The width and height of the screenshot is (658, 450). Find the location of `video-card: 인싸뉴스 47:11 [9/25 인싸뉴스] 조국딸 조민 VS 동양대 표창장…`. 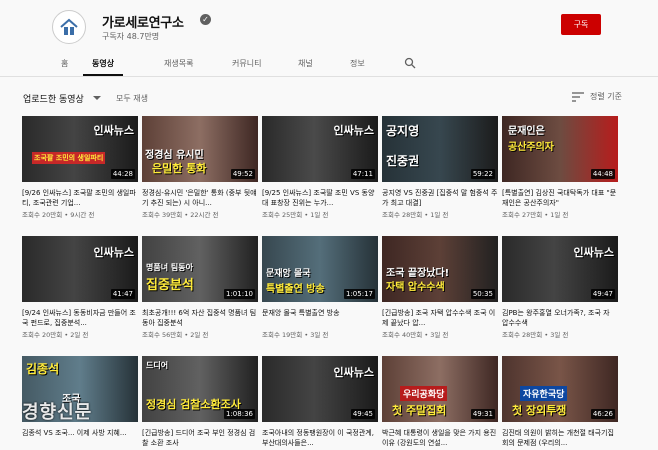

video-card: 인싸뉴스 47:11 [9/25 인싸뉴스] 조국딸 조민 VS 동양대 표창장… is located at coordinates (320, 167).